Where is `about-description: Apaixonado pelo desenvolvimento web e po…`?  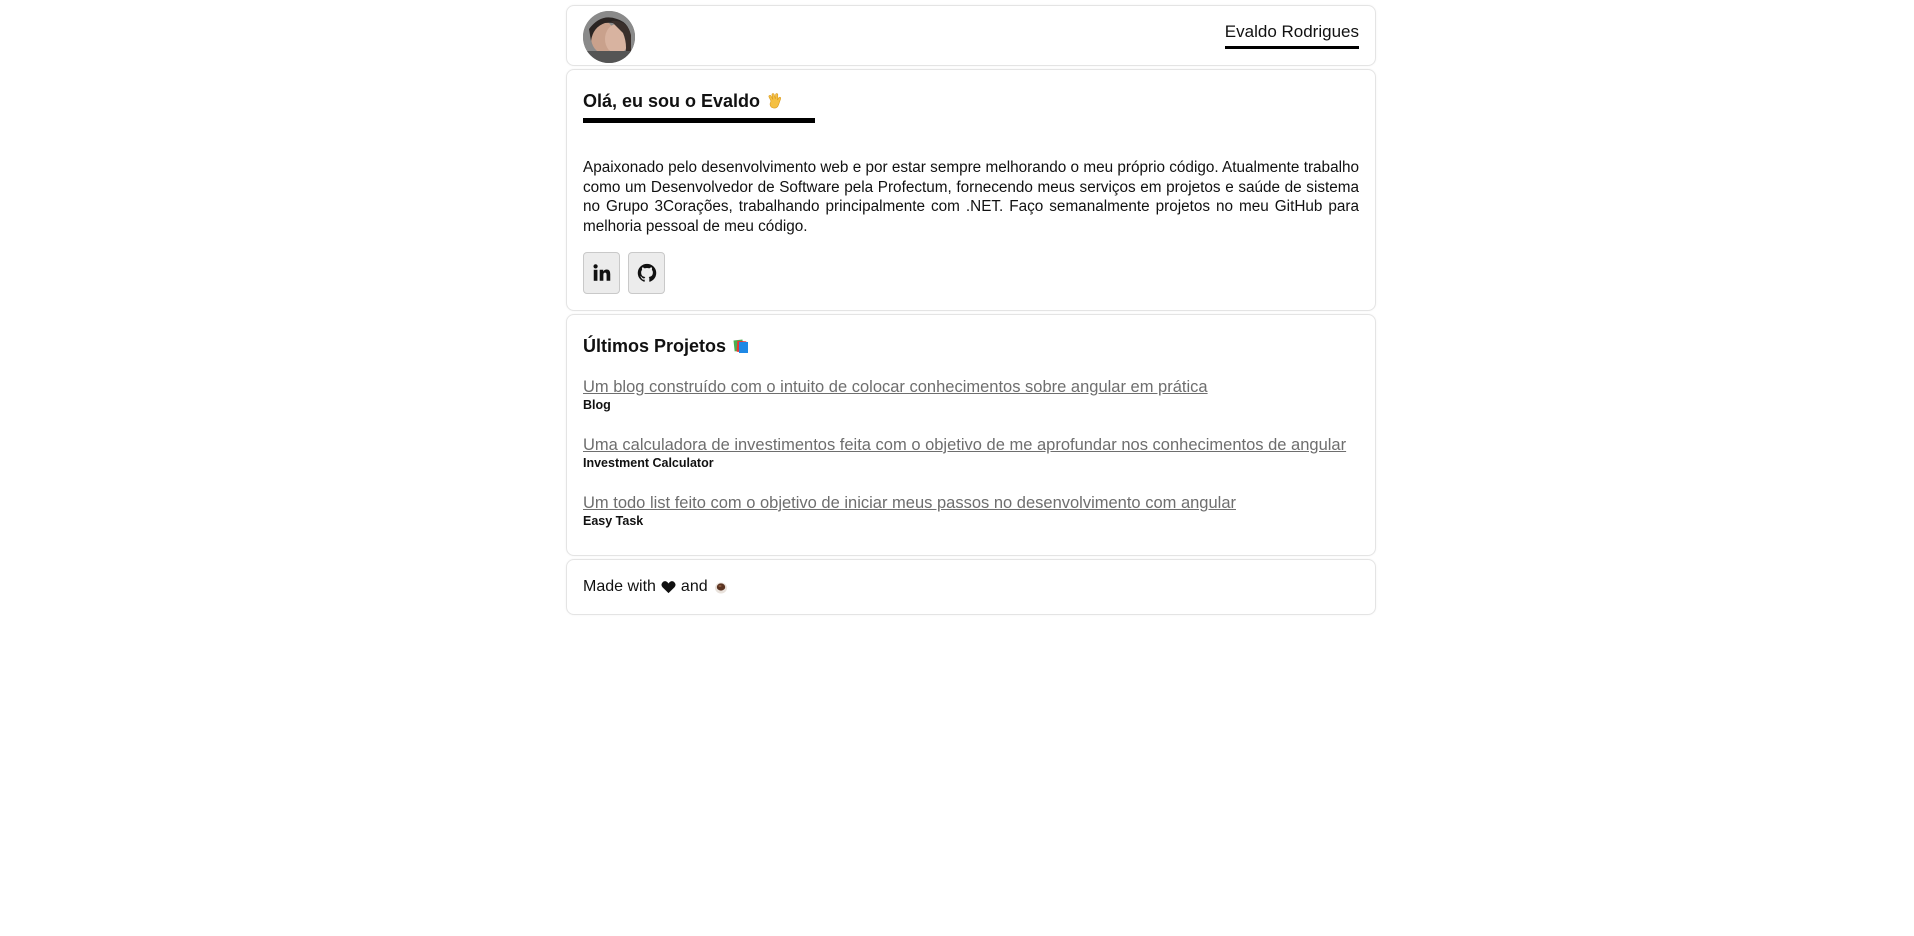
about-description: Apaixonado pelo desenvolvimento web e po… is located at coordinates (971, 197).